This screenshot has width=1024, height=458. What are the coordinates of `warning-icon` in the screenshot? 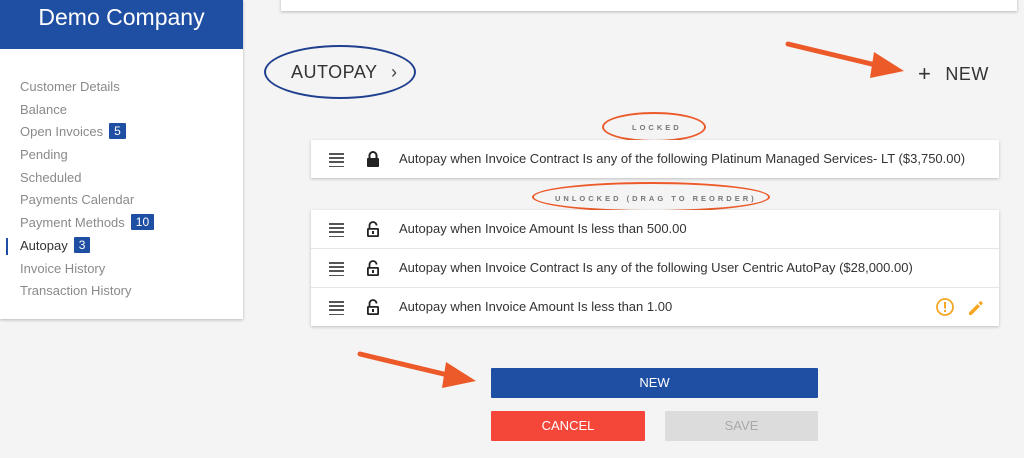 It's located at (945, 307).